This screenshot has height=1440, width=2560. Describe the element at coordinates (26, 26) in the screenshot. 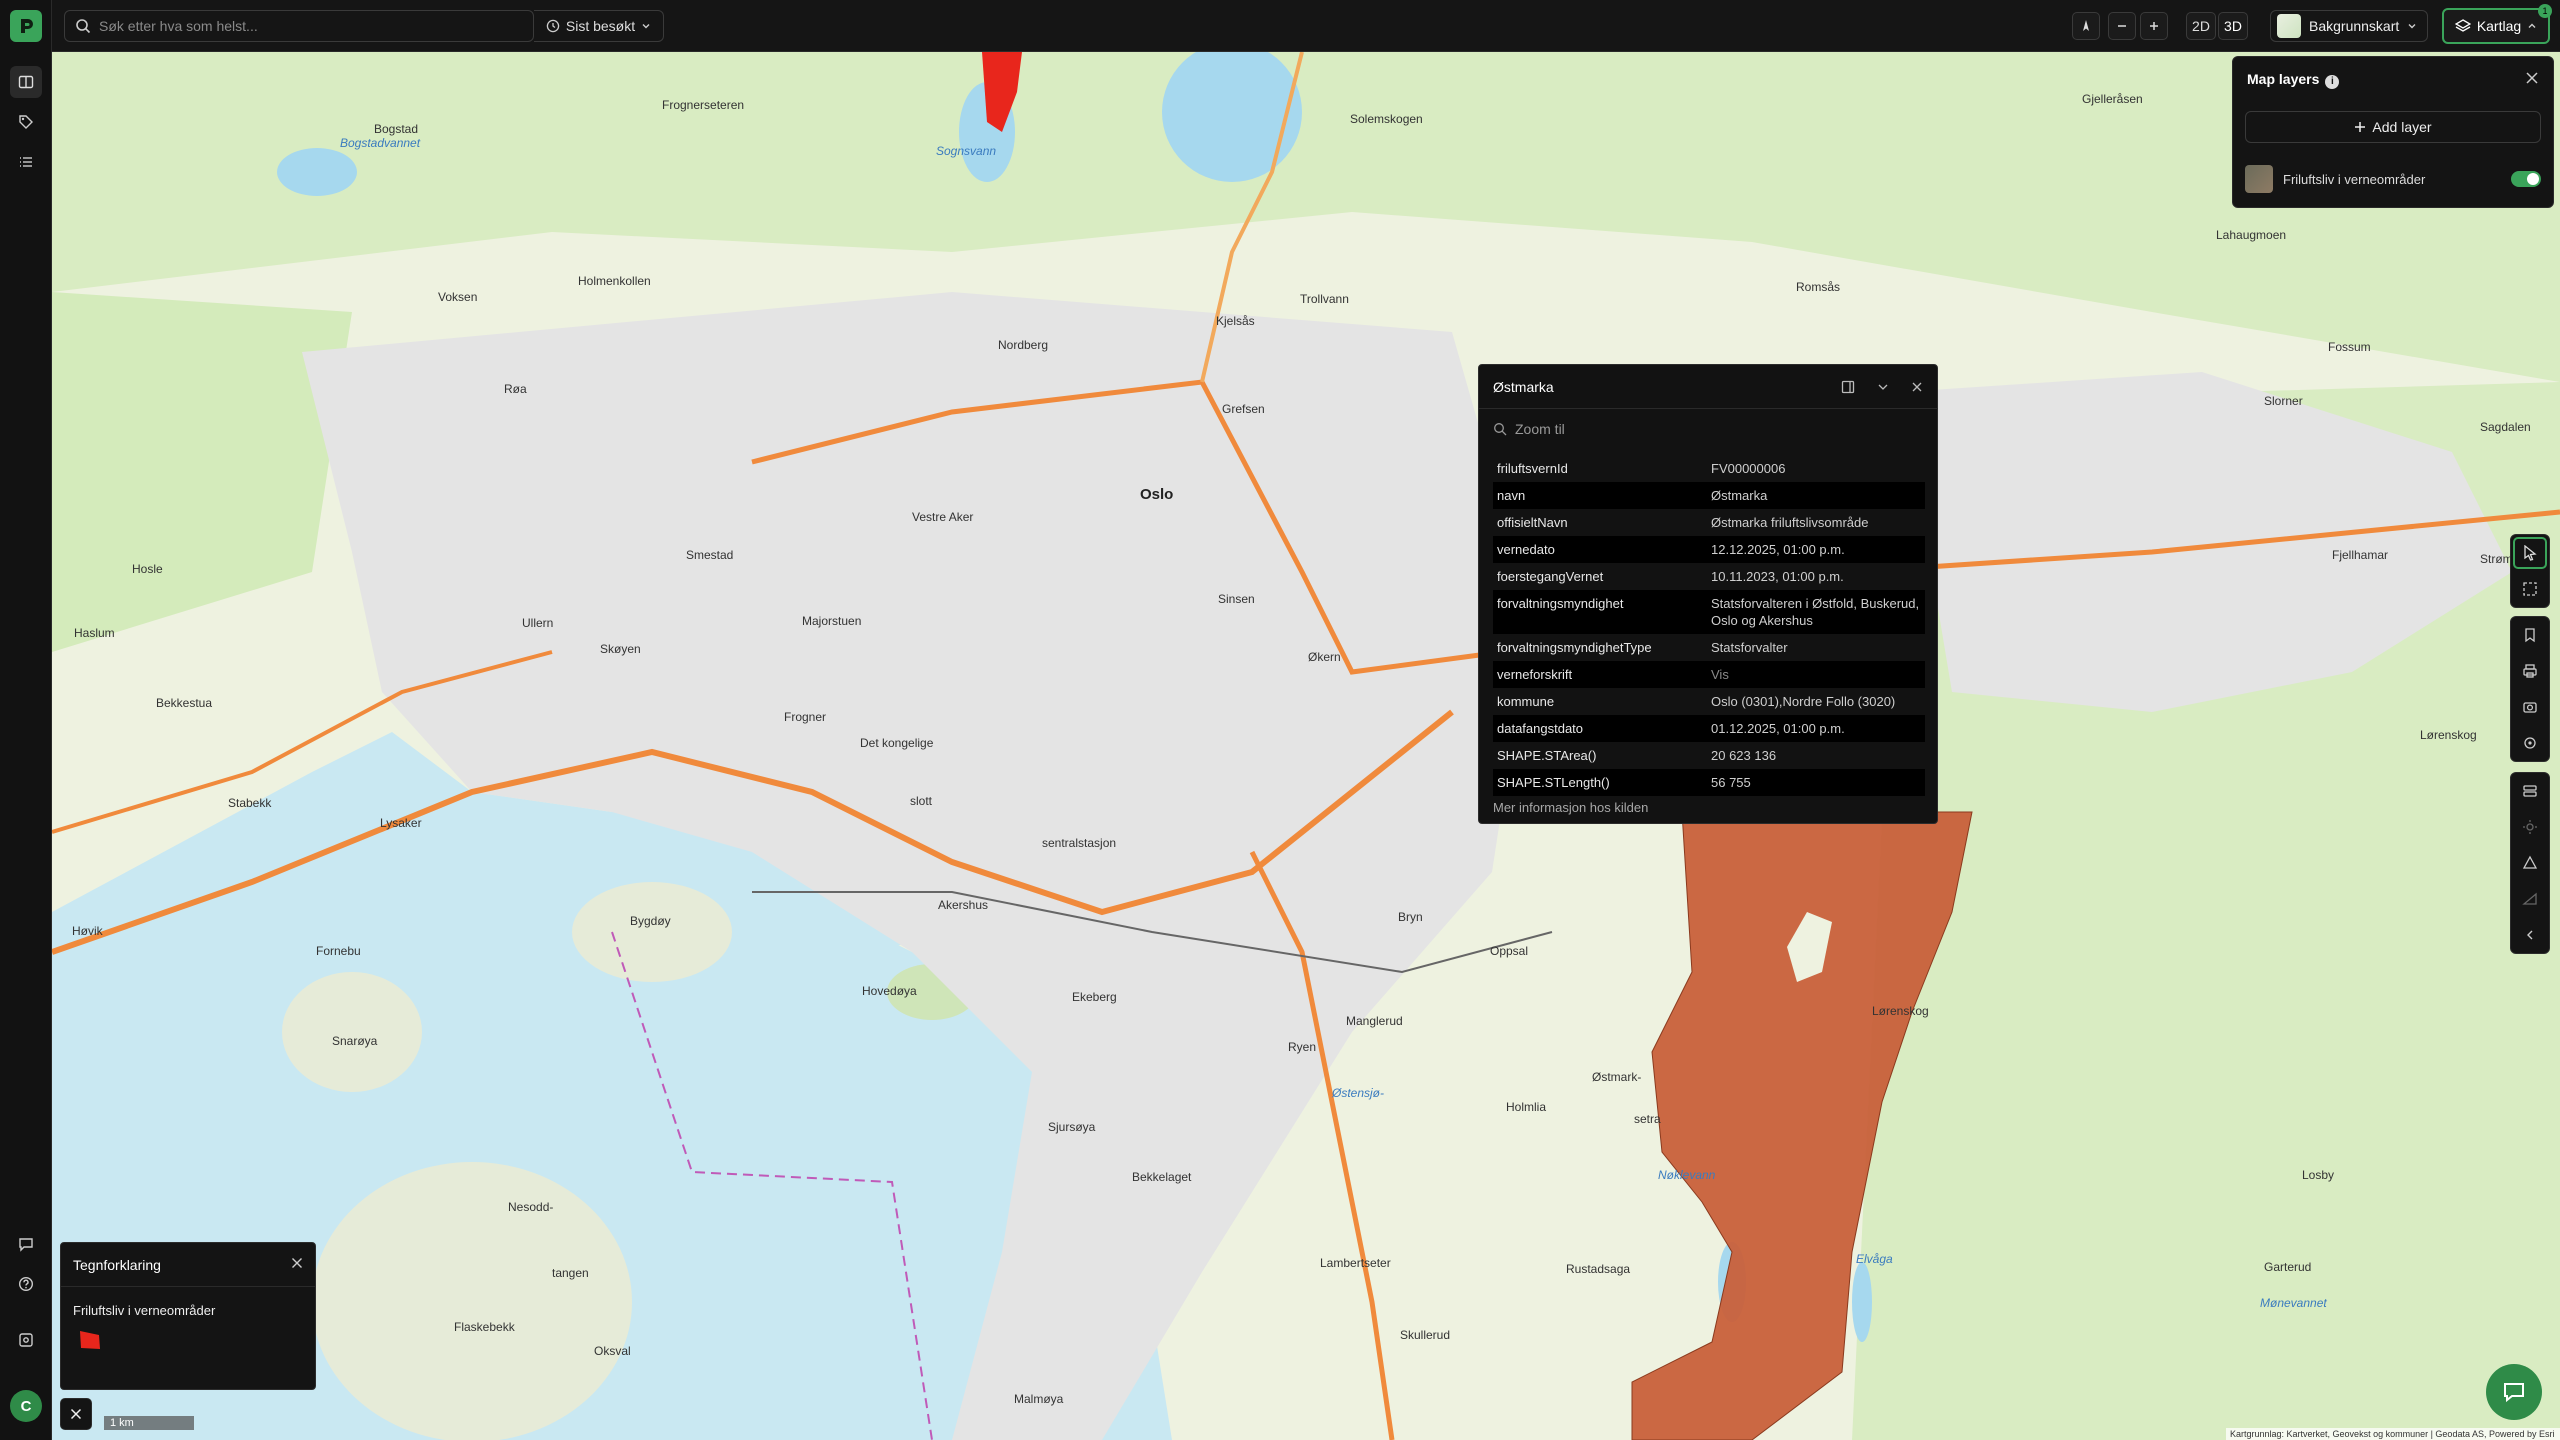

I see `app-logo` at that location.